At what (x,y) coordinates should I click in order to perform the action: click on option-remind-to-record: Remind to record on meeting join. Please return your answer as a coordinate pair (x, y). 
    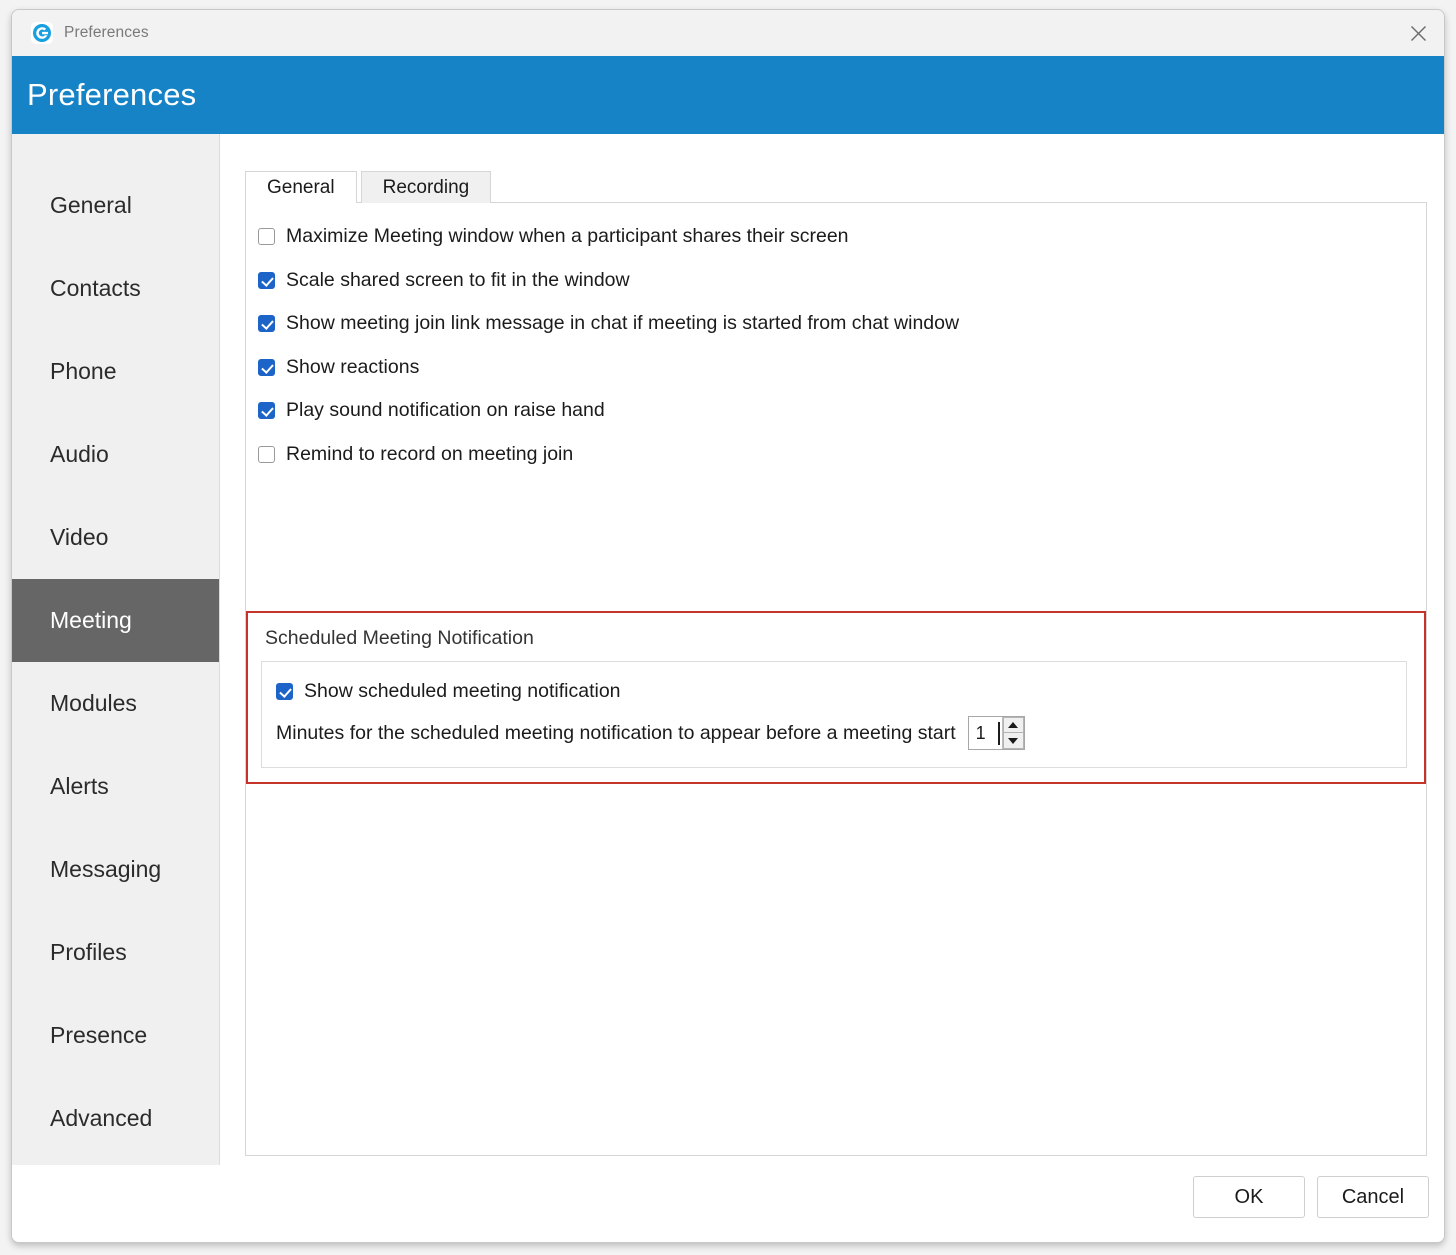
    Looking at the image, I should click on (836, 455).